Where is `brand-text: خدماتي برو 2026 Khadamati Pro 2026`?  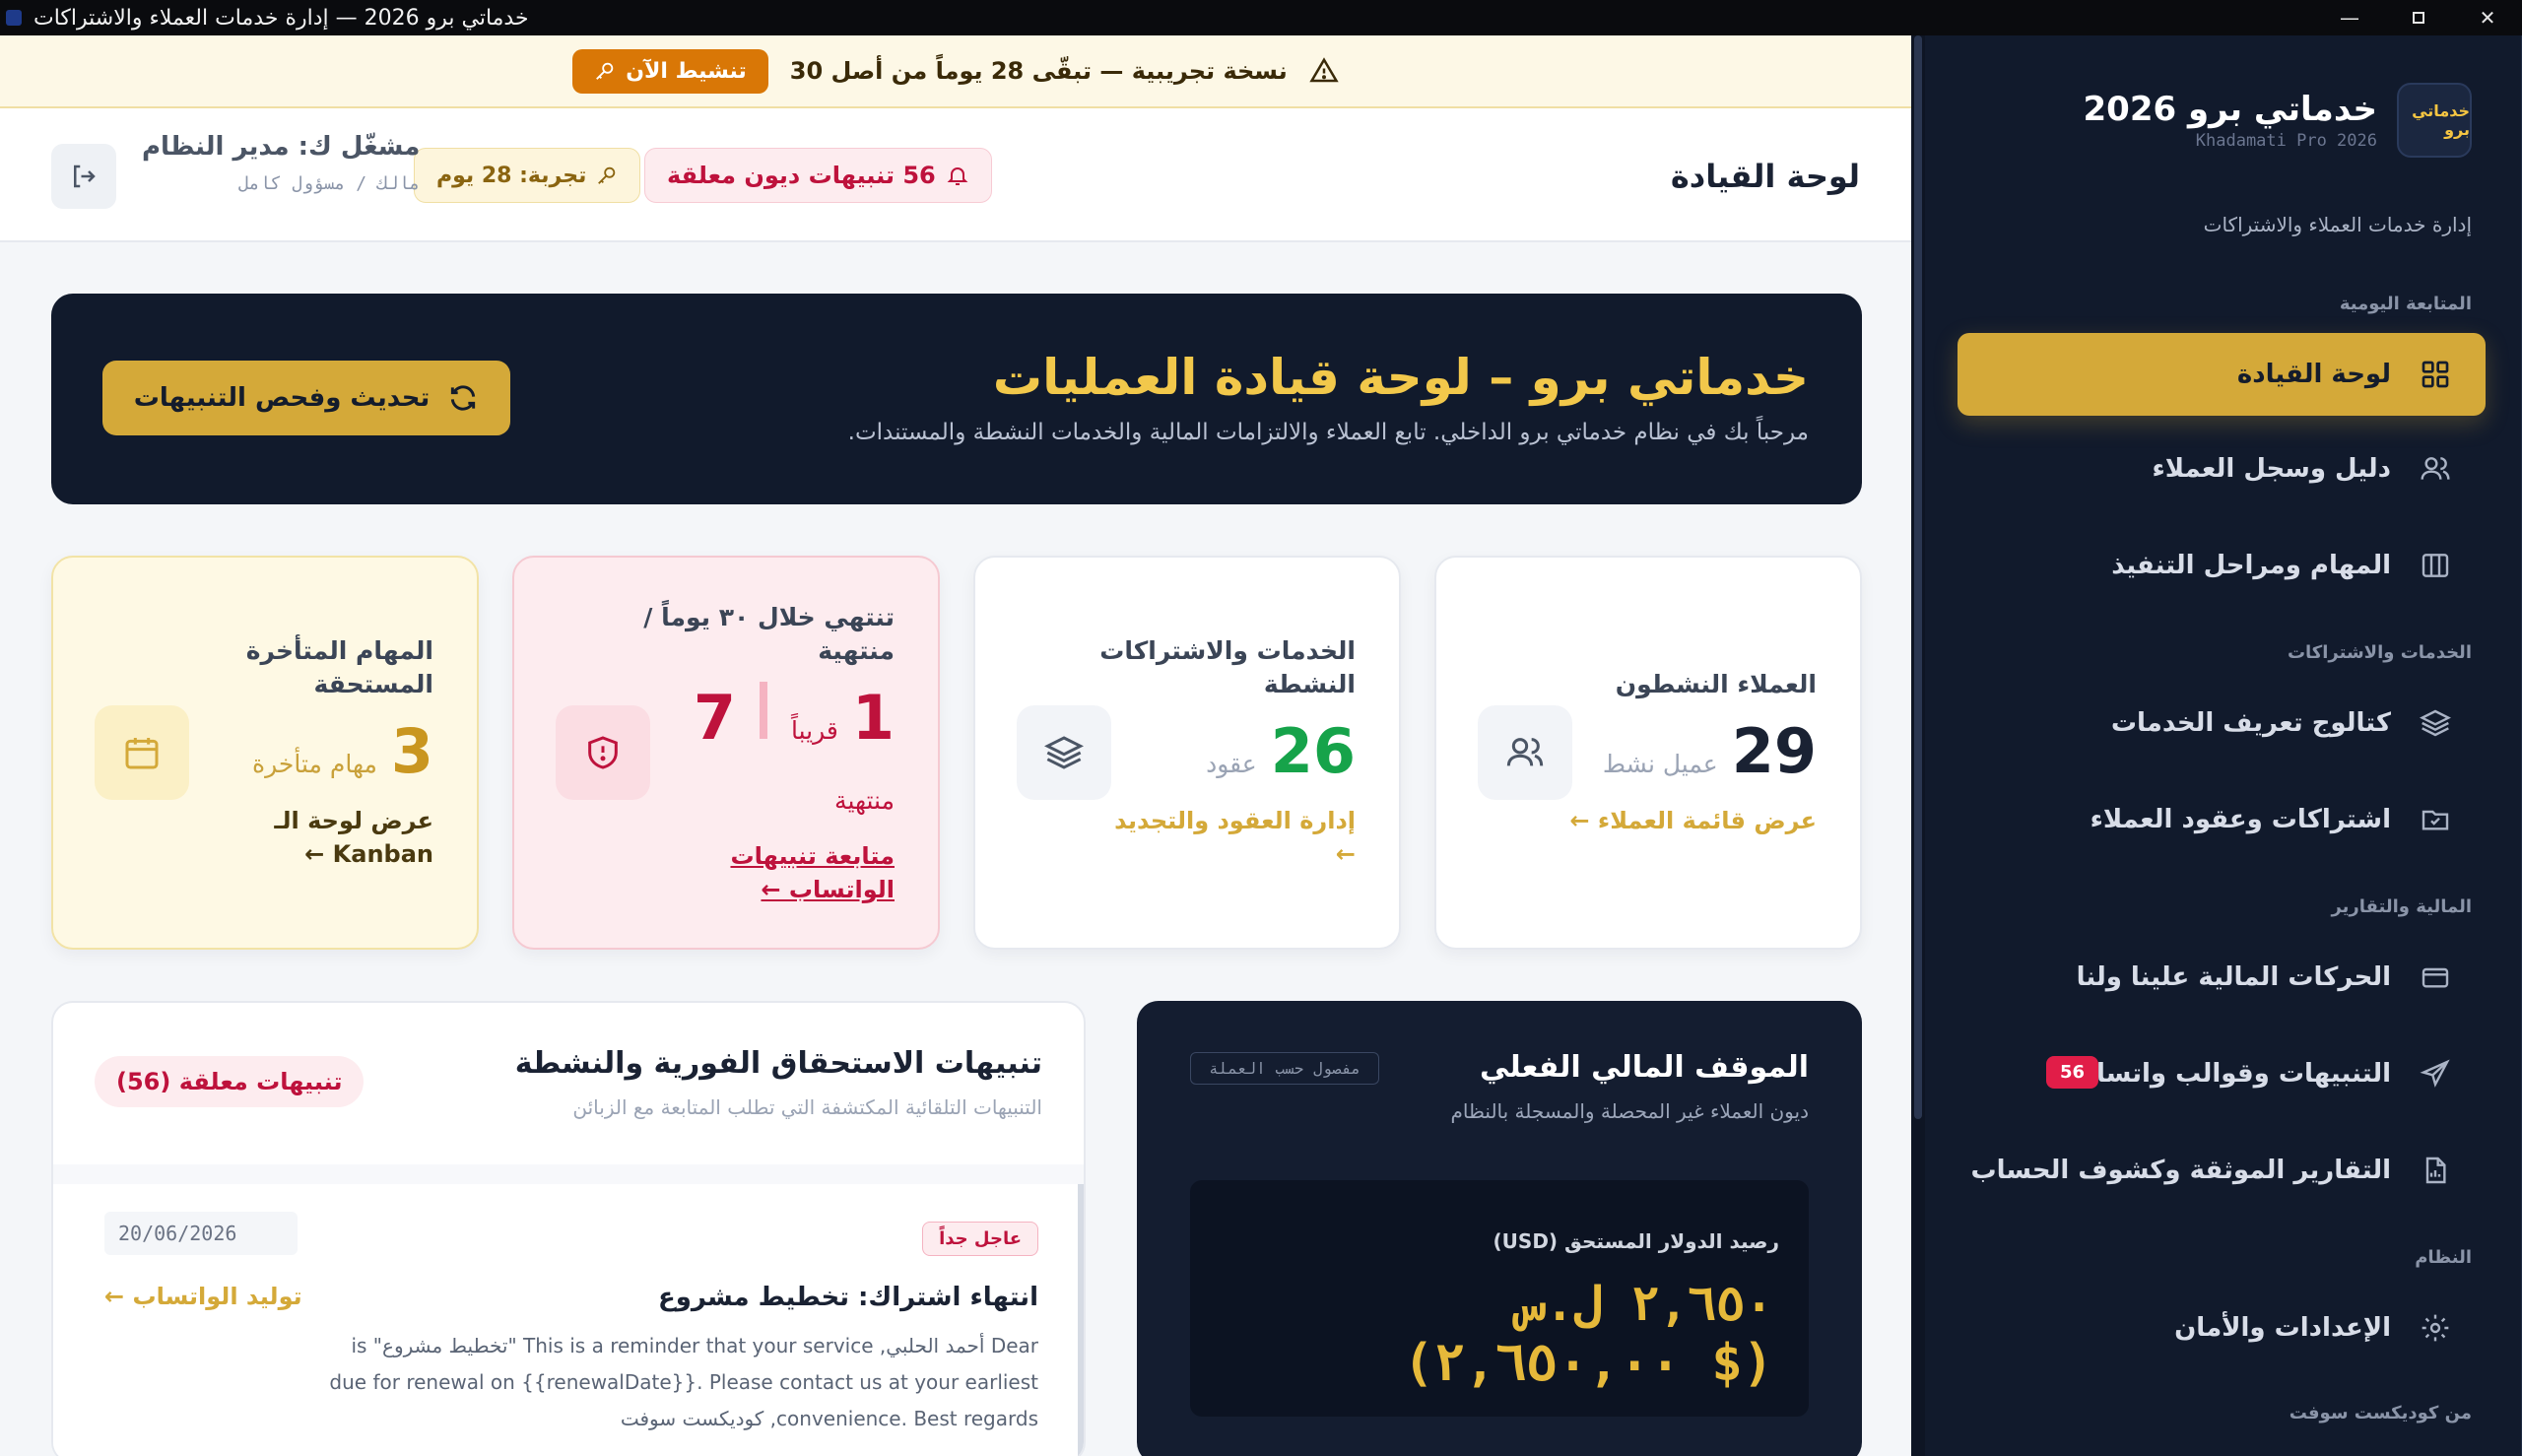 brand-text: خدماتي برو 2026 Khadamati Pro 2026 is located at coordinates (2231, 120).